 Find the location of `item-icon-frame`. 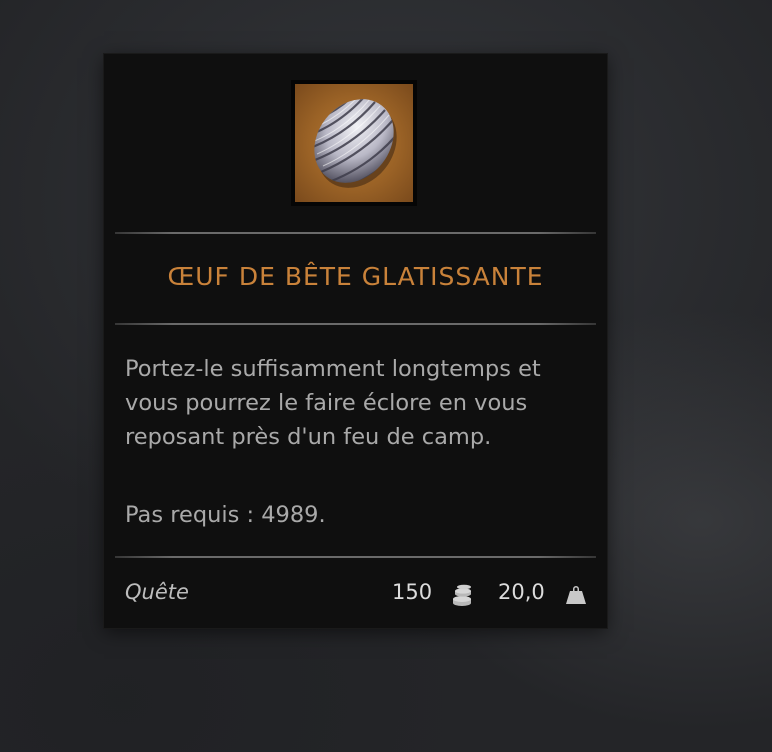

item-icon-frame is located at coordinates (354, 143).